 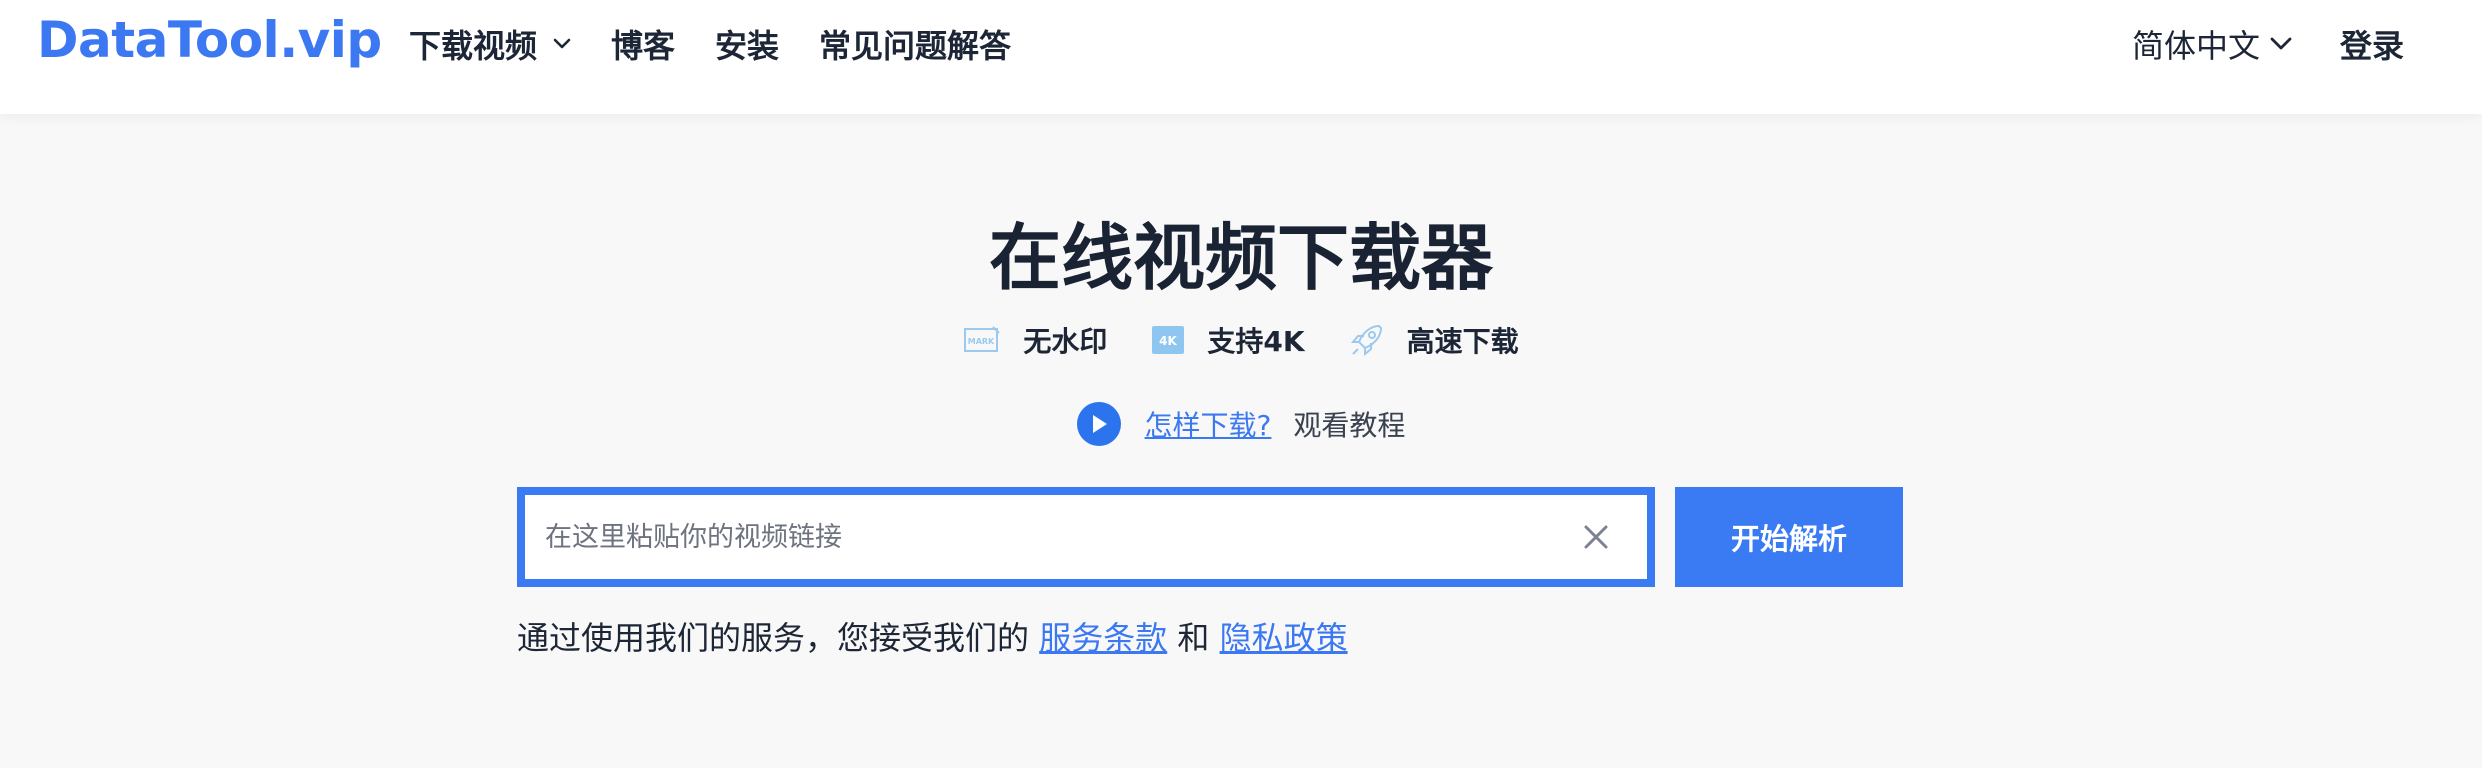 What do you see at coordinates (1208, 424) in the screenshot?
I see `how-to-download-link: 怎样下载?` at bounding box center [1208, 424].